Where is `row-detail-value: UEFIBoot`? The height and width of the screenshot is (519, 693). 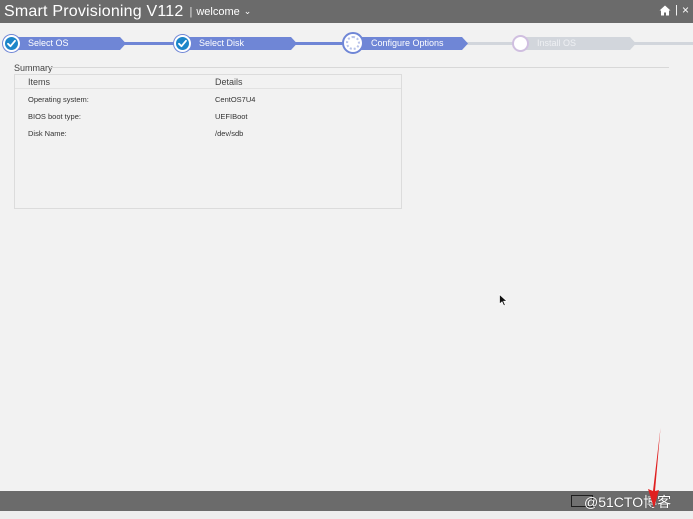
row-detail-value: UEFIBoot is located at coordinates (231, 116).